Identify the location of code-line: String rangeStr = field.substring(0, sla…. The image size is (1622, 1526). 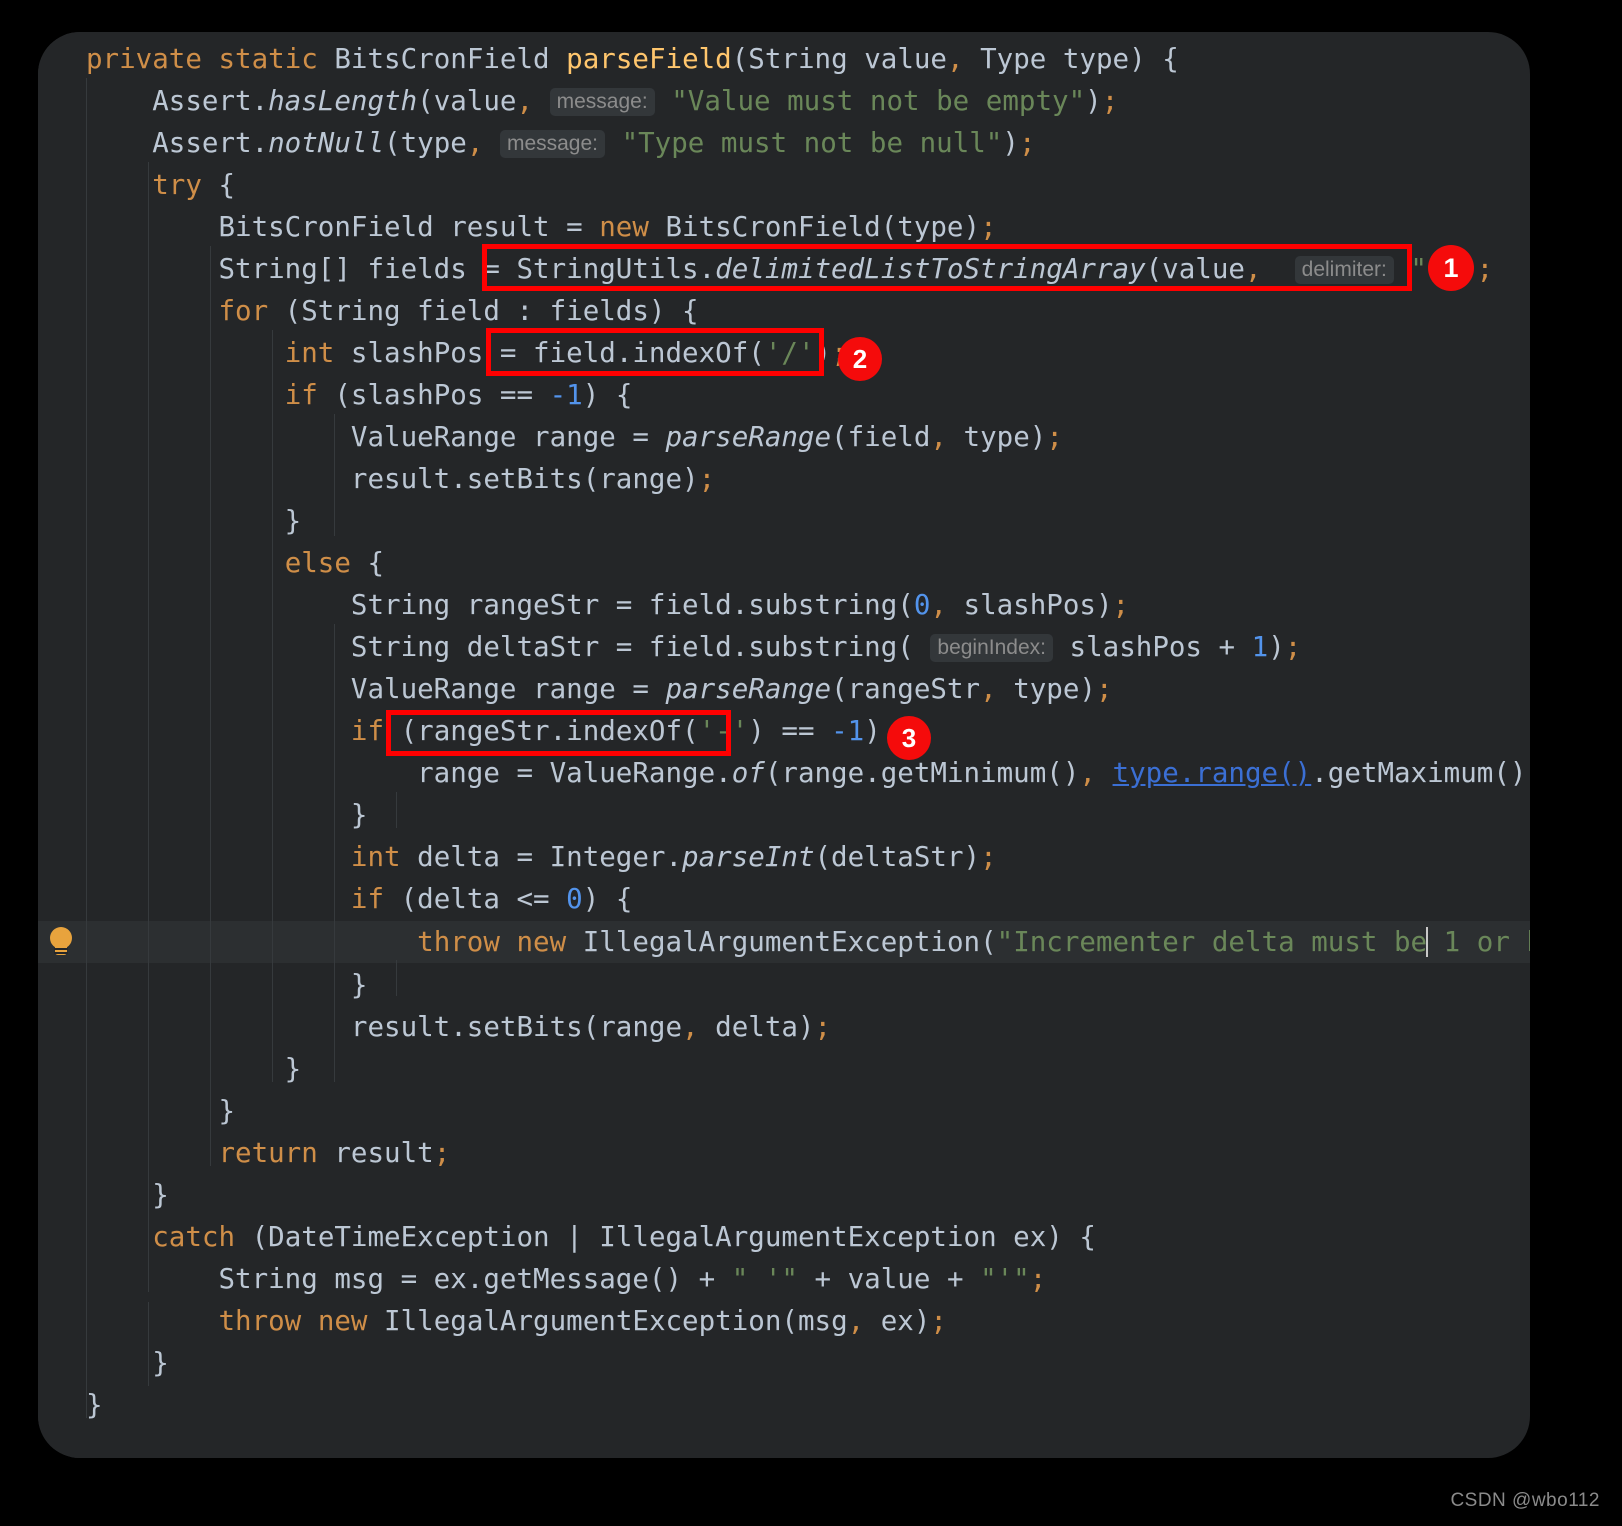
(607, 605).